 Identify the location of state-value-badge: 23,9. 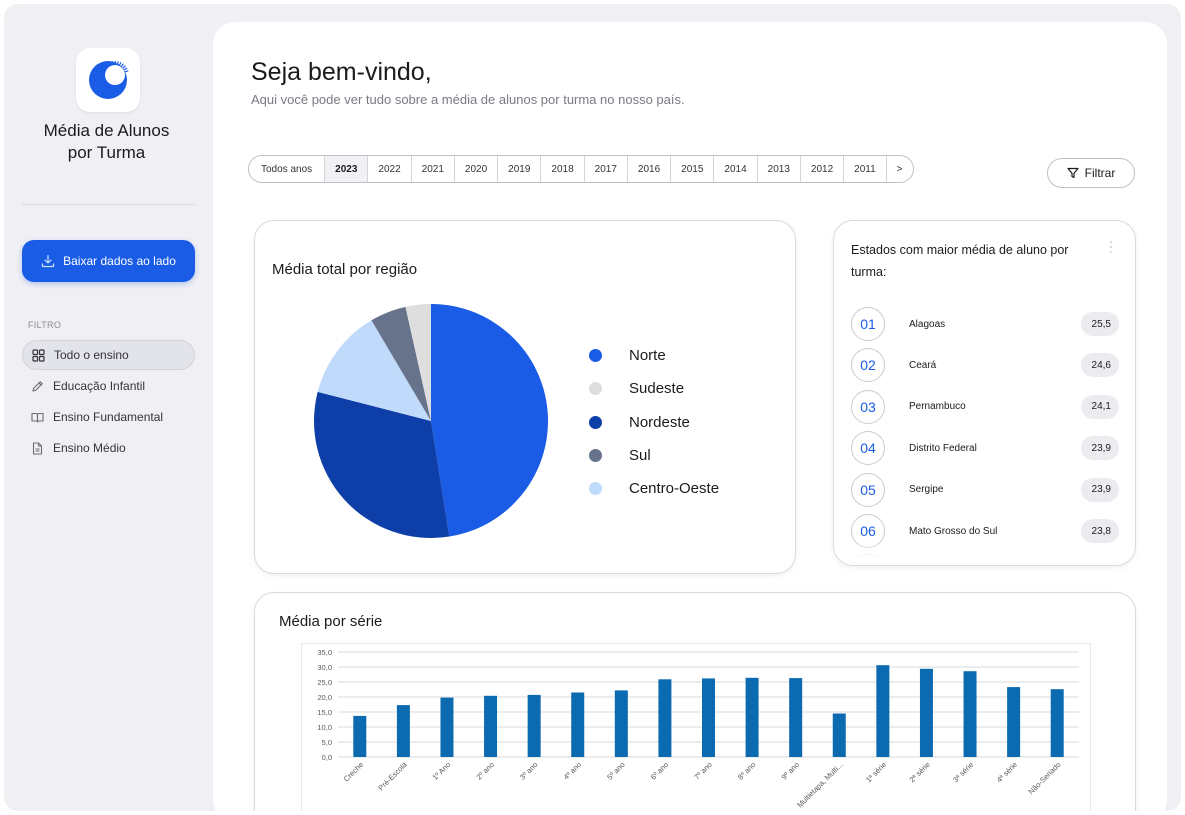
(1100, 489).